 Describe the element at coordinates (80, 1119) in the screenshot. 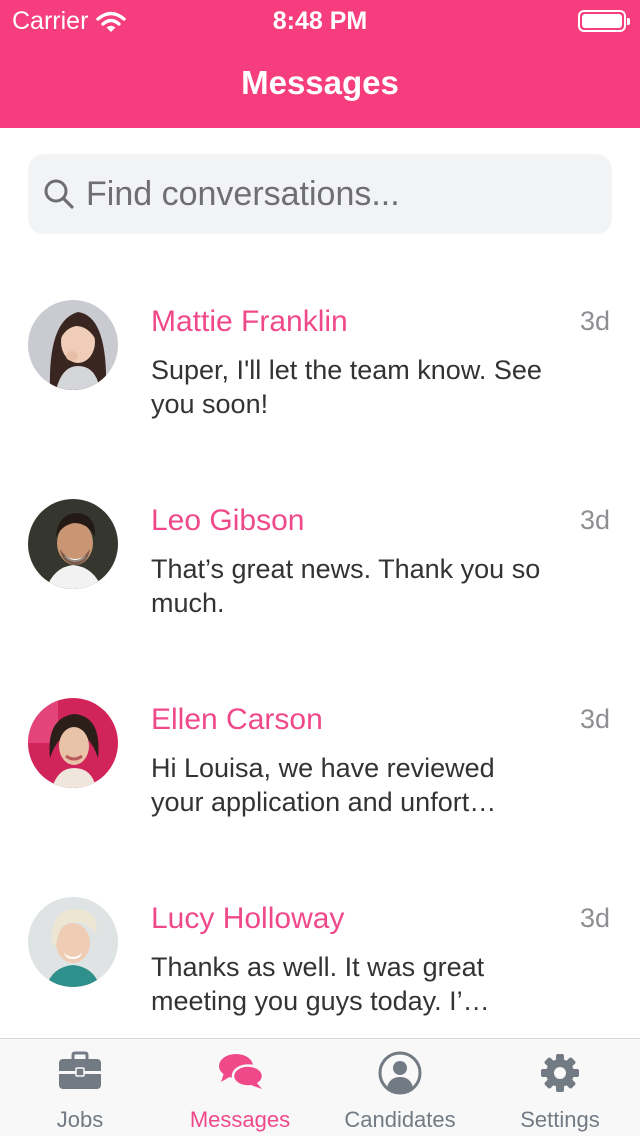

I see `tab-label: Jobs` at that location.